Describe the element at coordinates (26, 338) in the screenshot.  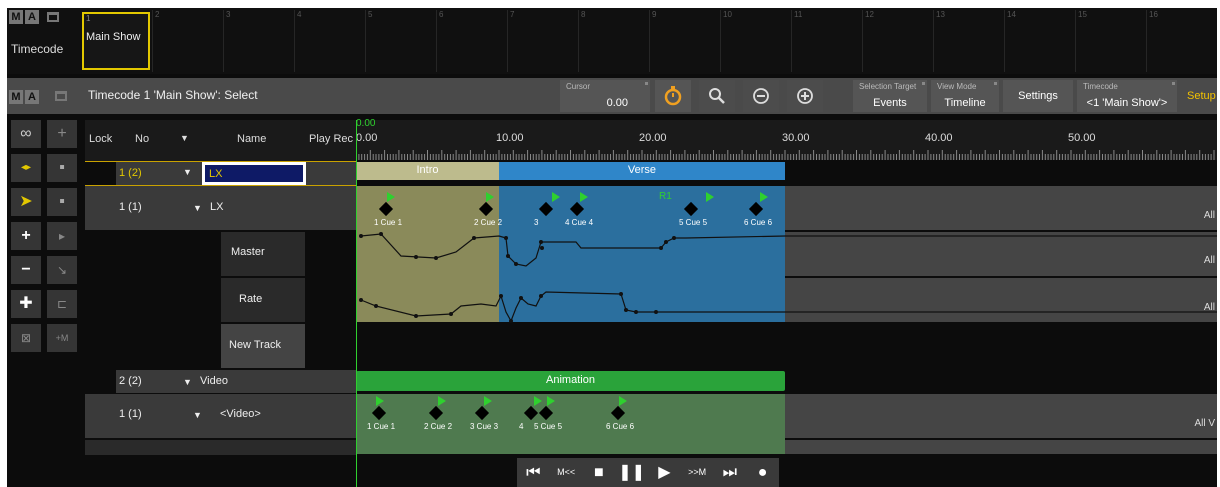
I see `fit-icon: ⊠` at that location.